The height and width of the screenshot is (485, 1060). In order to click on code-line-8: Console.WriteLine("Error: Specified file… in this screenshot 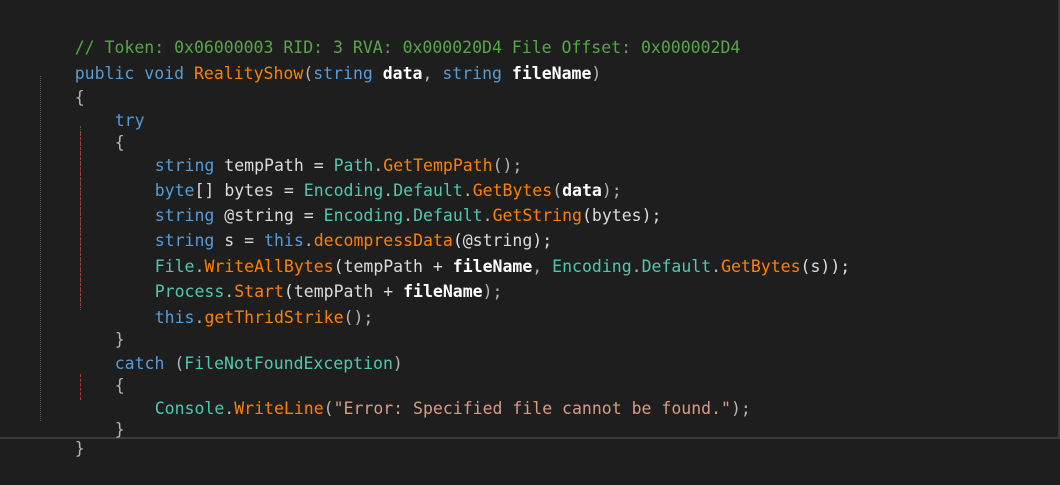, I will do `click(433, 395)`.